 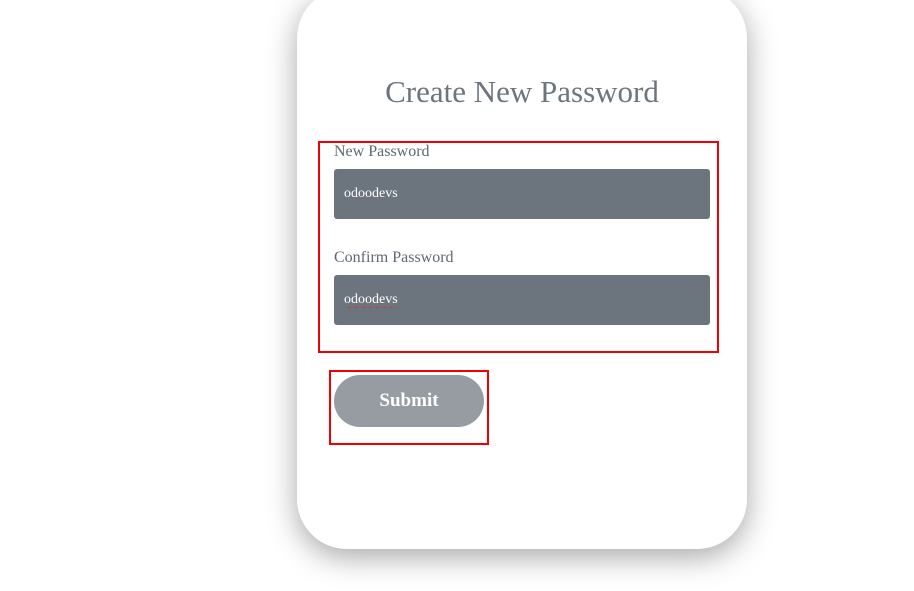 What do you see at coordinates (522, 300) in the screenshot?
I see `confirm-password-input` at bounding box center [522, 300].